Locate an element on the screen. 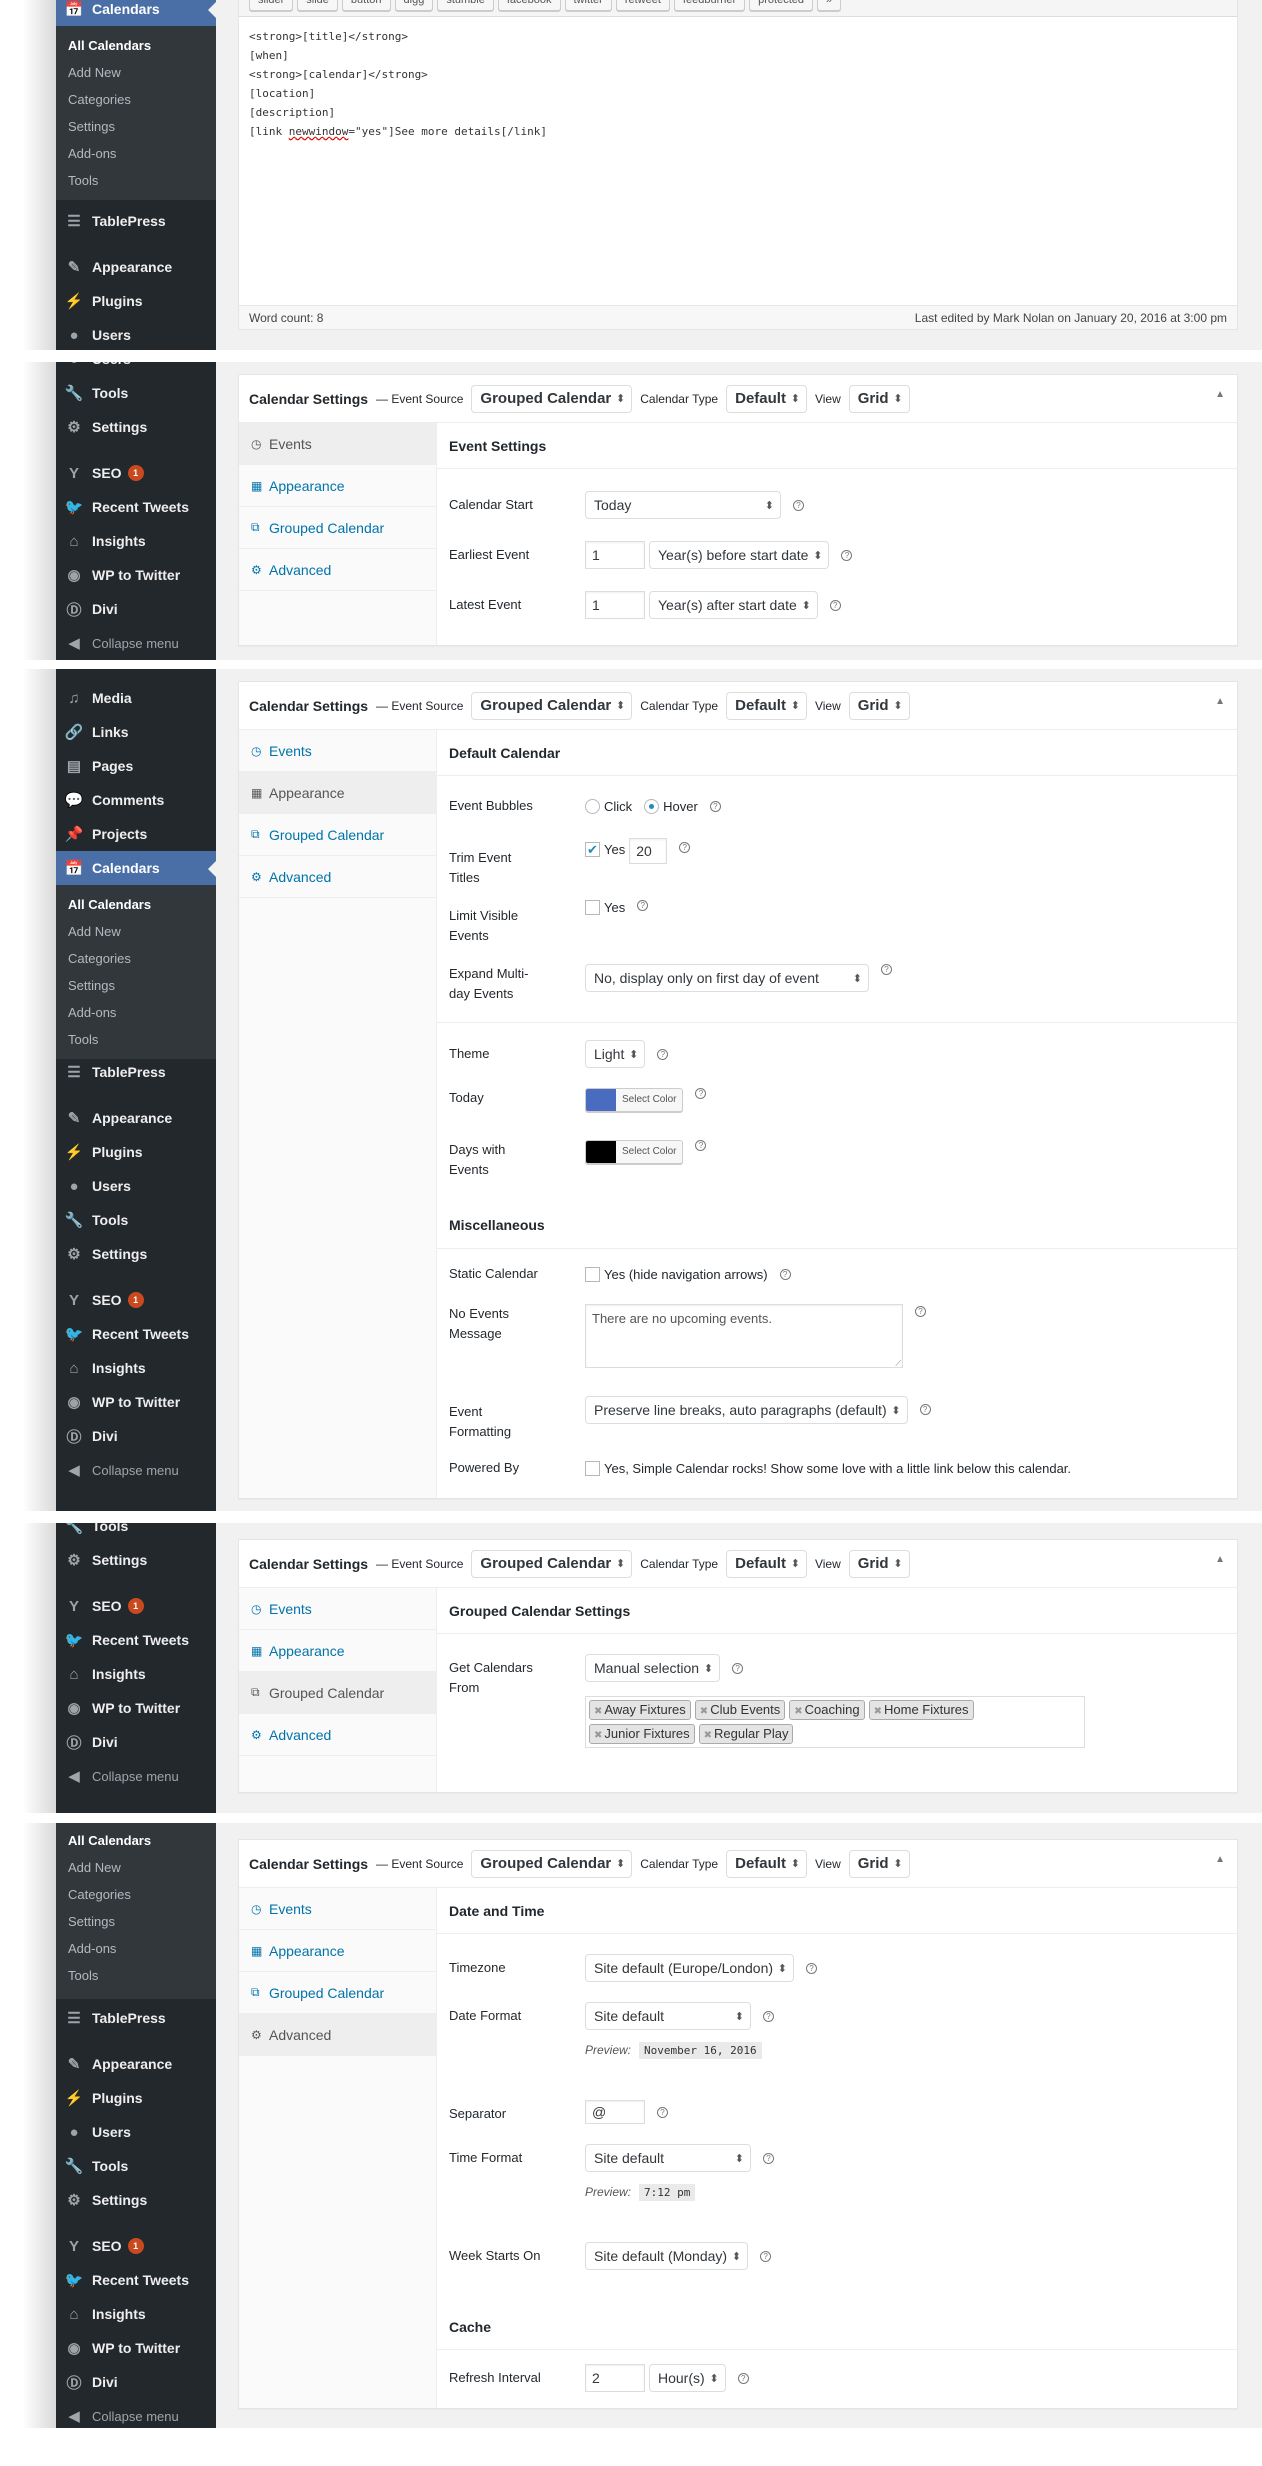  refresh-interval-input: 2 is located at coordinates (615, 2378).